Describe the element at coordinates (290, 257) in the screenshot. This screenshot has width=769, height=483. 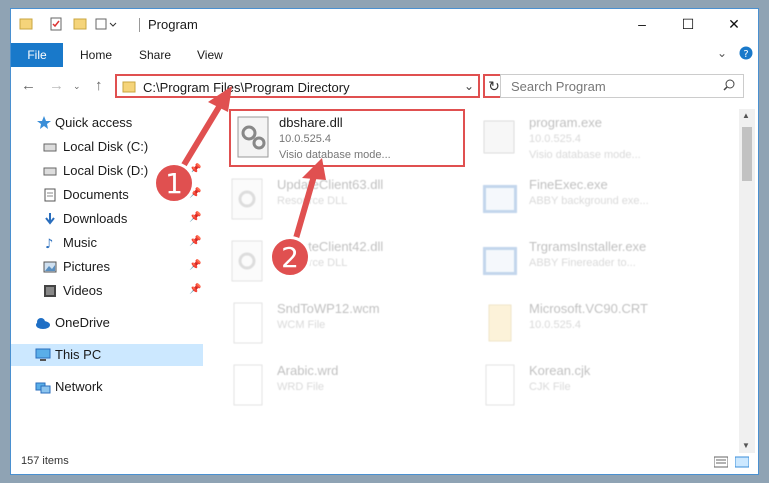
I see `callout-badge-2: 2` at that location.